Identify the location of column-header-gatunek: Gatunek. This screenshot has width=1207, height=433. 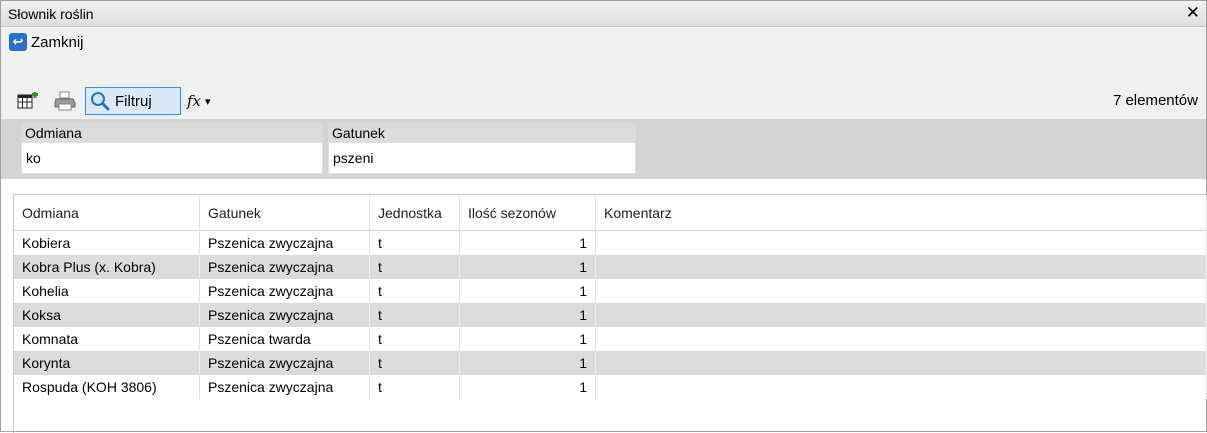
(285, 213).